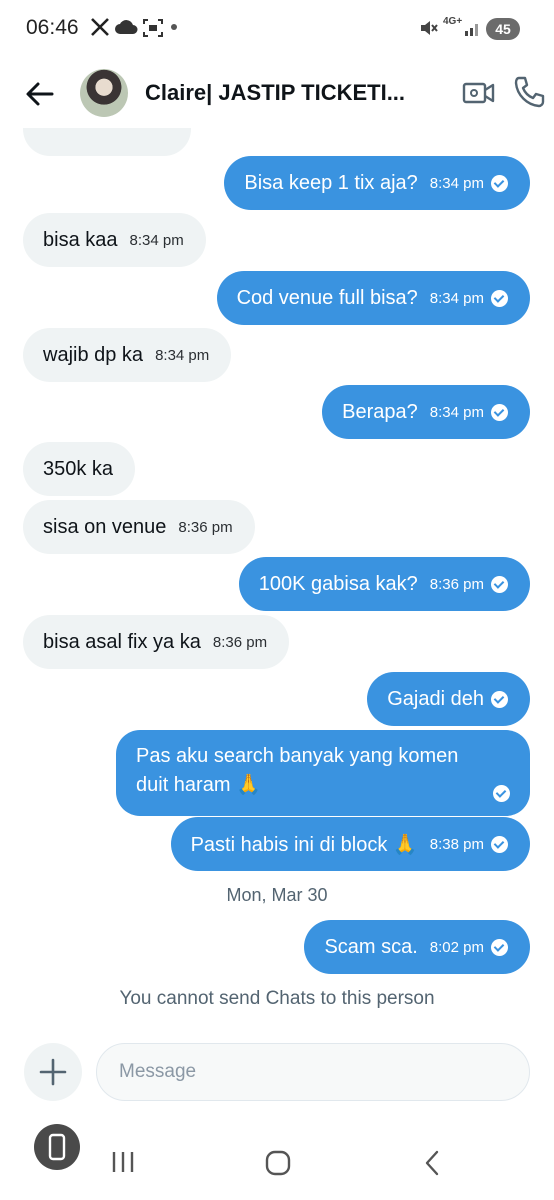  I want to click on cannot-send-notice: You cannot send Chats to this person, so click(277, 998).